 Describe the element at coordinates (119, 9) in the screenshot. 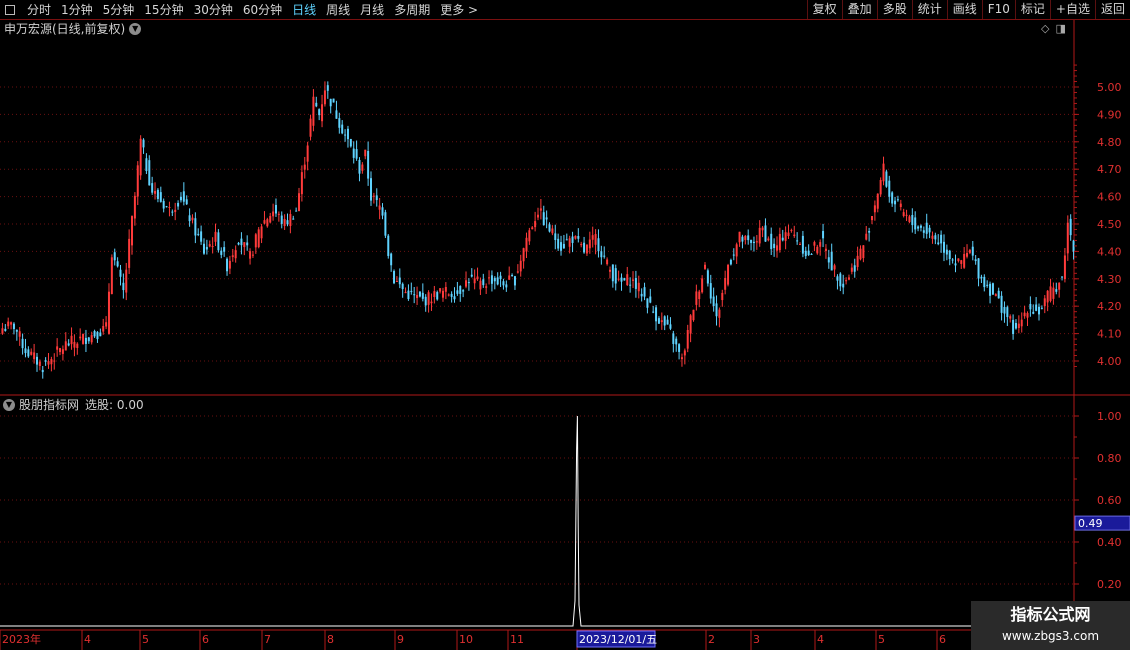

I see `period-tab-5min: 5分钟` at that location.